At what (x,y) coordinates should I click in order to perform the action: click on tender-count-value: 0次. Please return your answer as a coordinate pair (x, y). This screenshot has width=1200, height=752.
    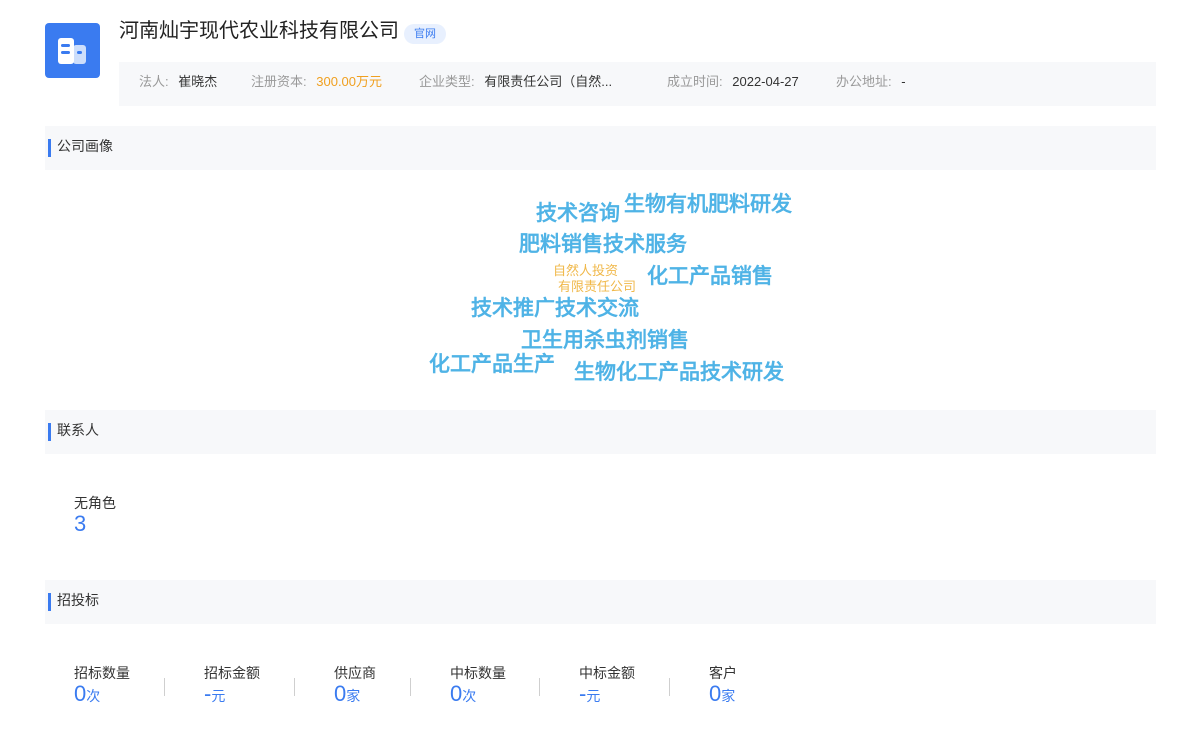
    Looking at the image, I should click on (87, 694).